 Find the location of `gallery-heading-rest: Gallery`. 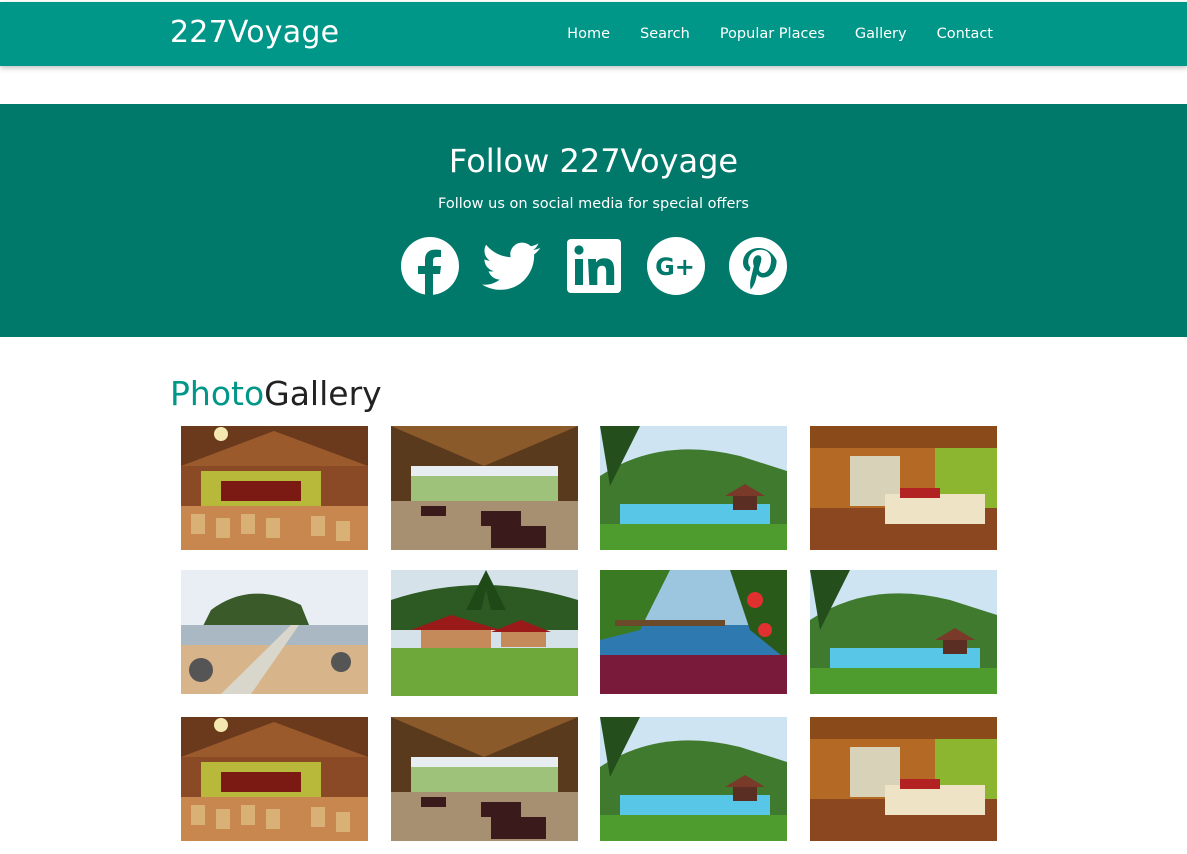

gallery-heading-rest: Gallery is located at coordinates (323, 393).